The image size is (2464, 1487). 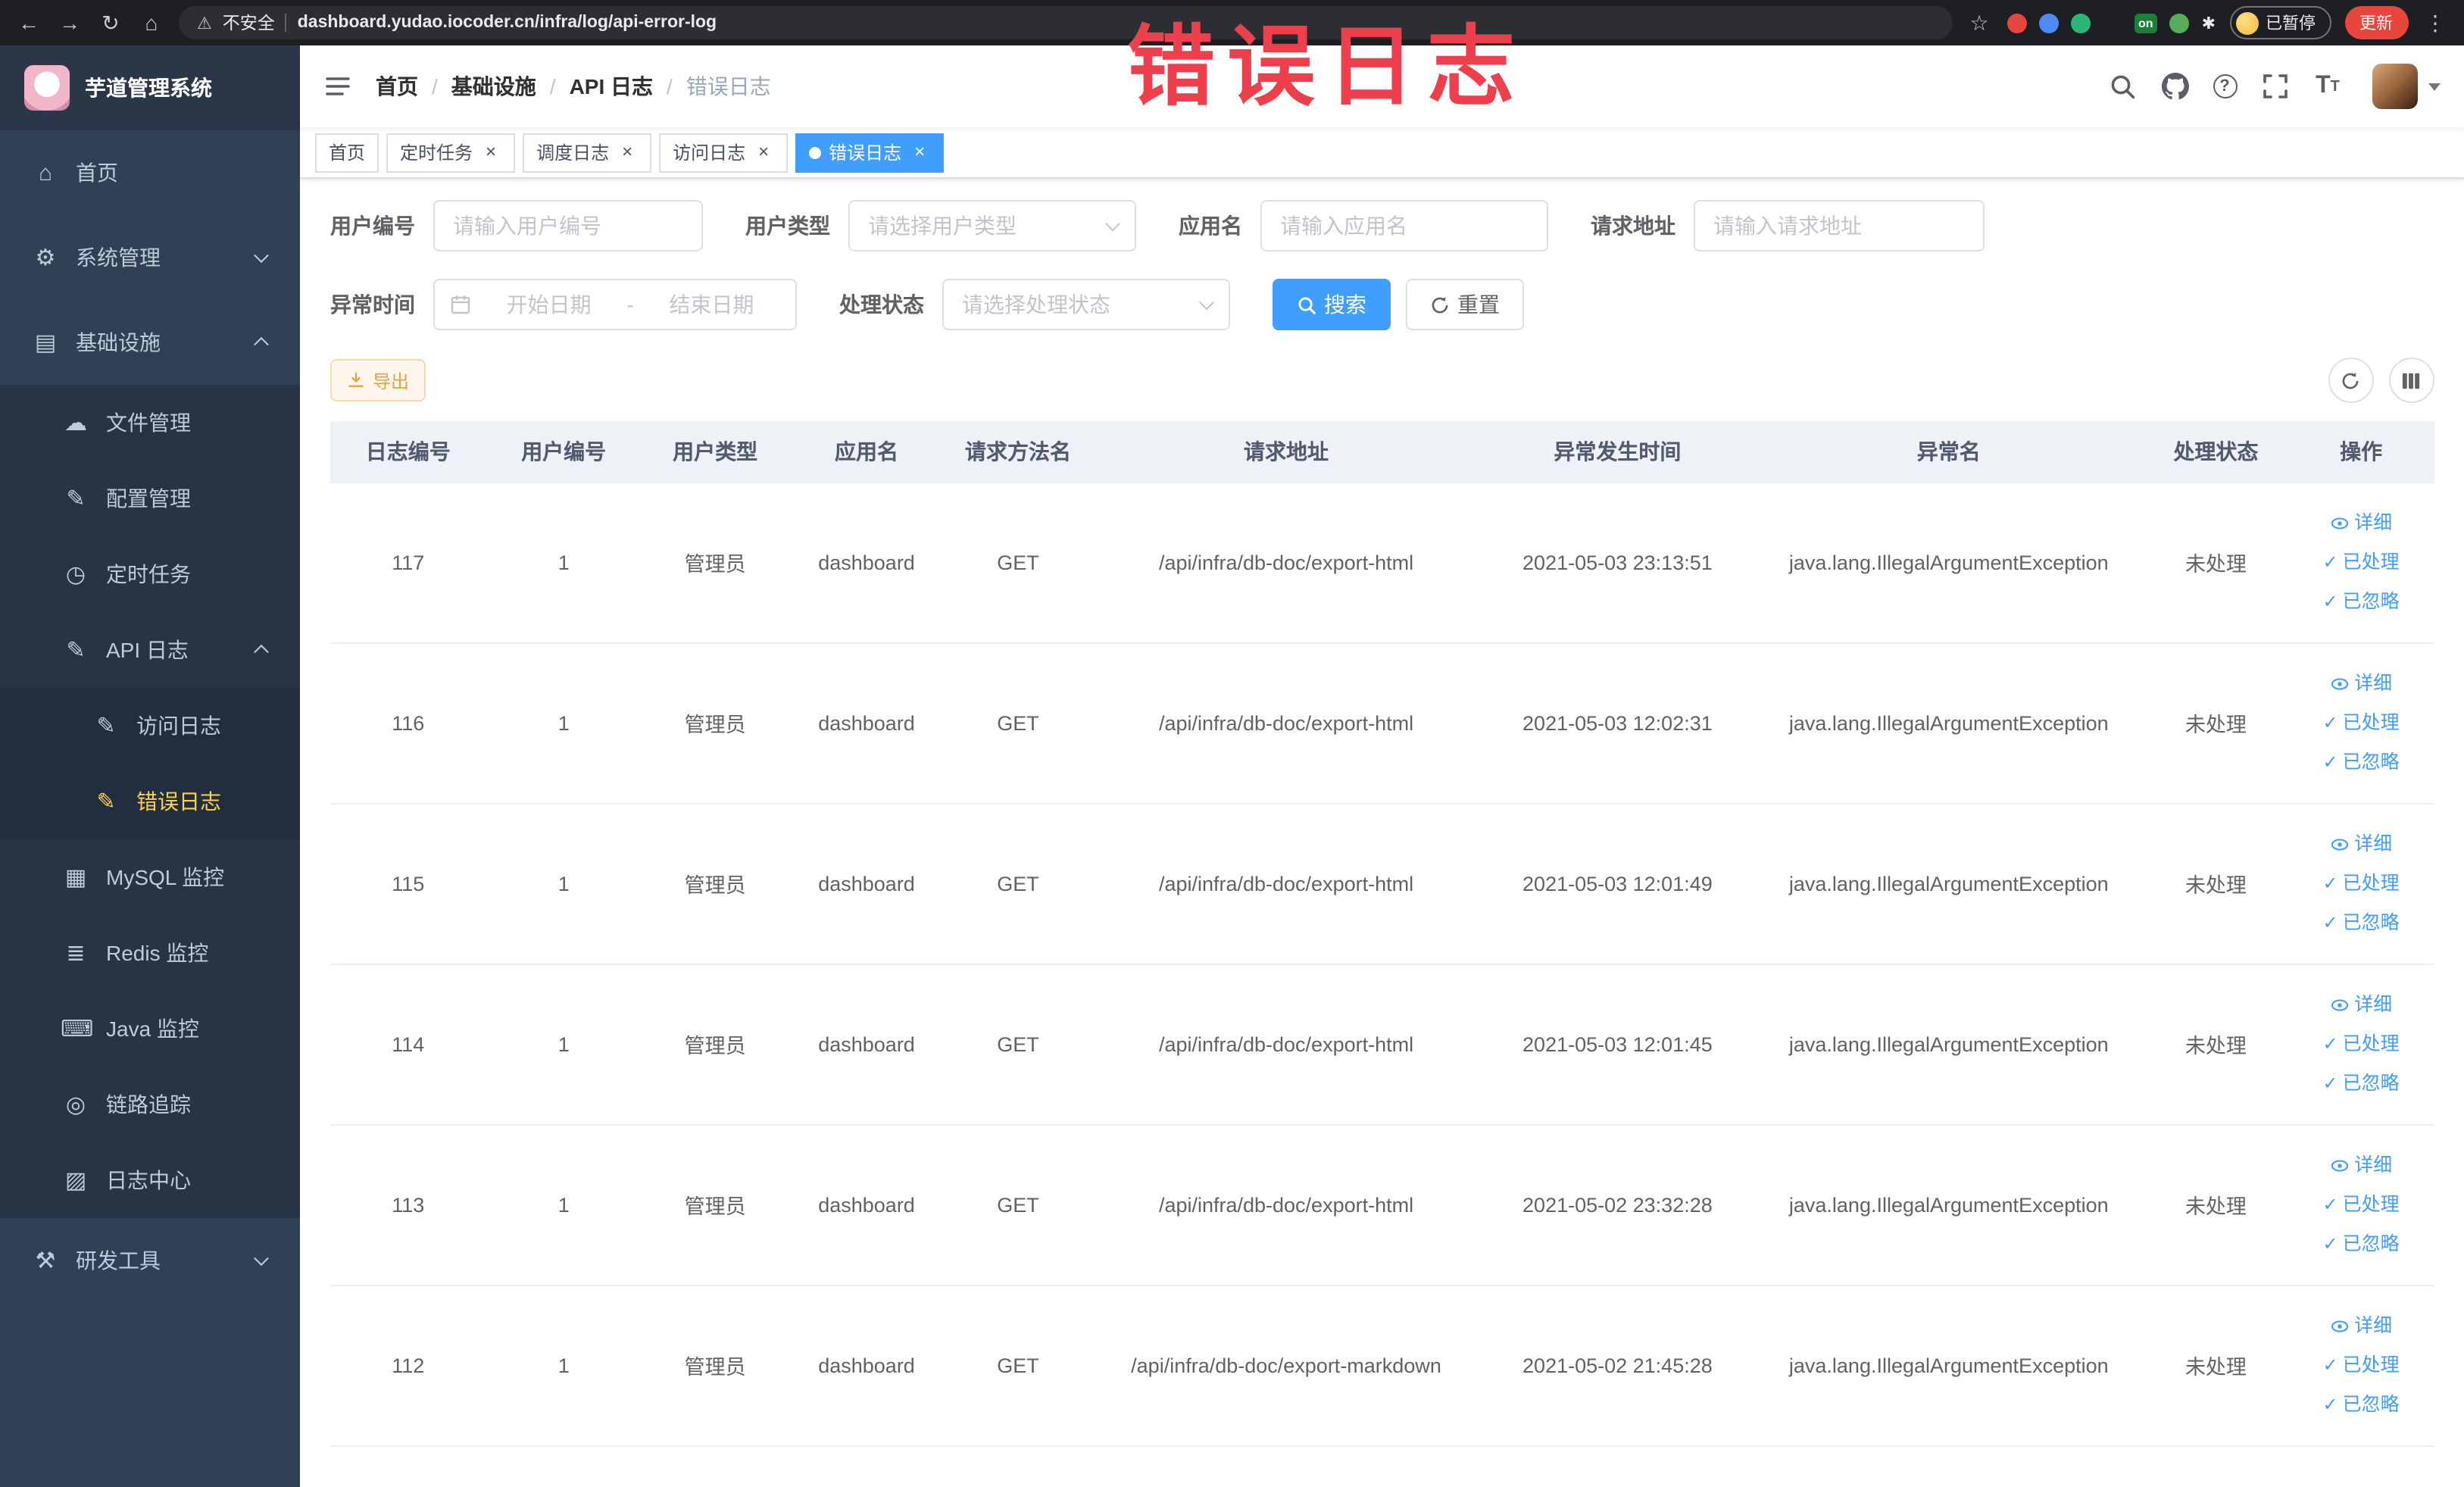 What do you see at coordinates (587, 152) in the screenshot?
I see `tag-job-log: 调度日志 ×` at bounding box center [587, 152].